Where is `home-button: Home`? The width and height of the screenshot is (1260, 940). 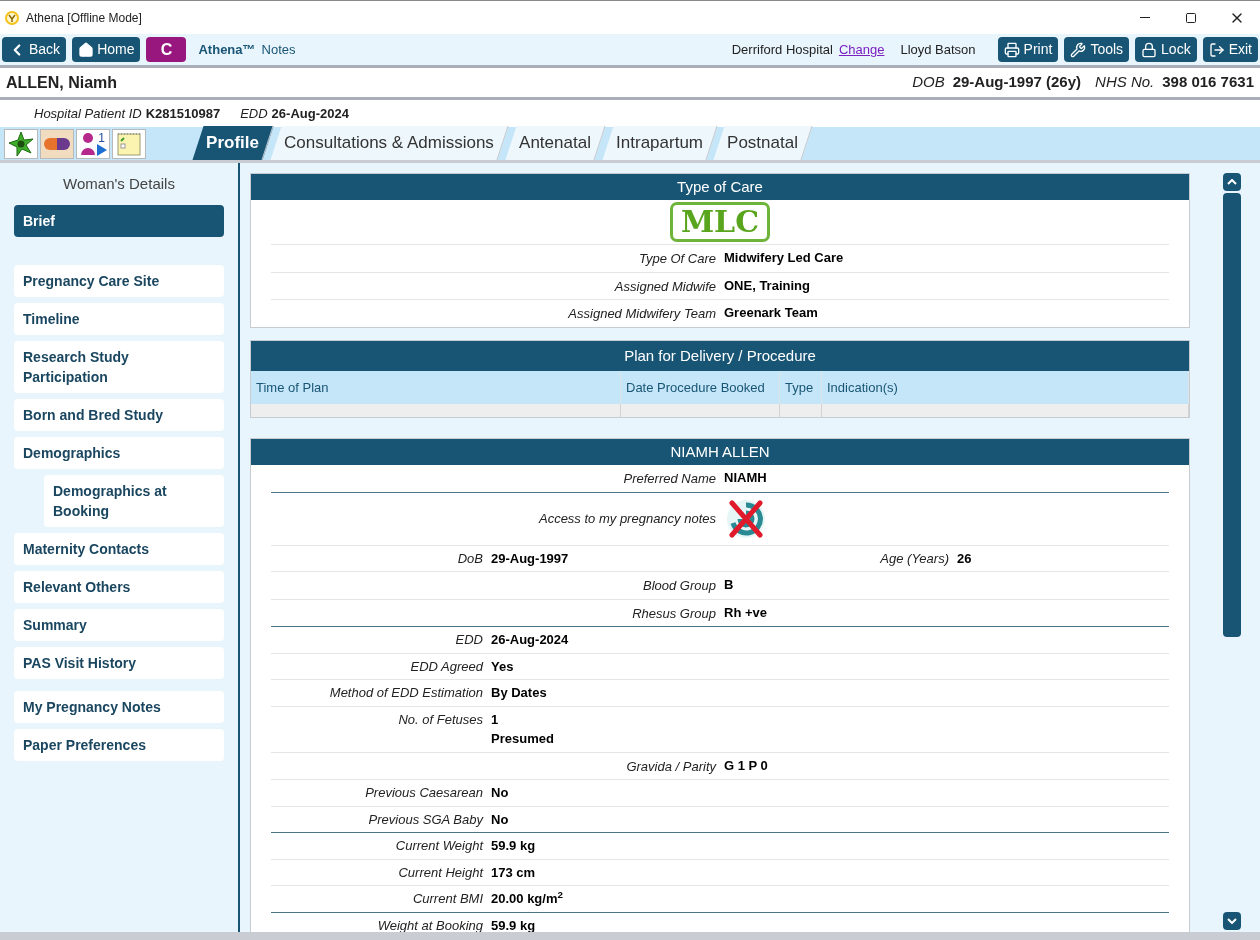 home-button: Home is located at coordinates (106, 49).